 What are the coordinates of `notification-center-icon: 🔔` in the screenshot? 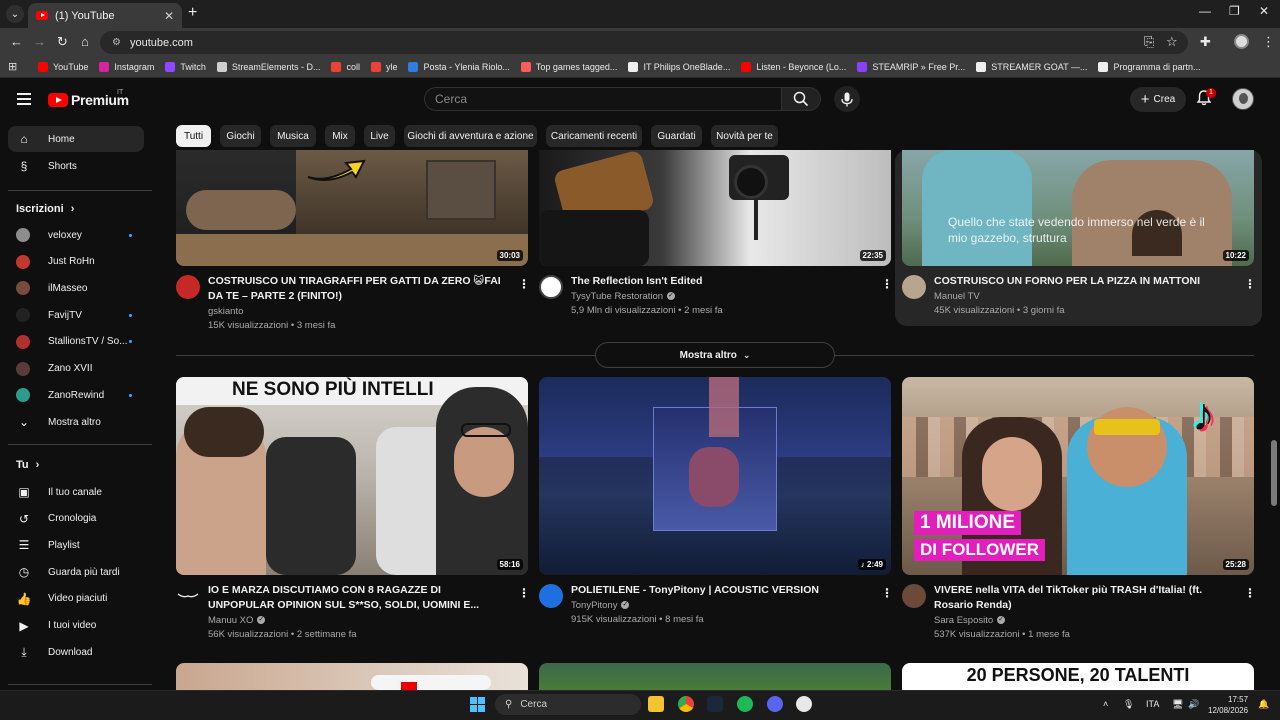 It's located at (1263, 704).